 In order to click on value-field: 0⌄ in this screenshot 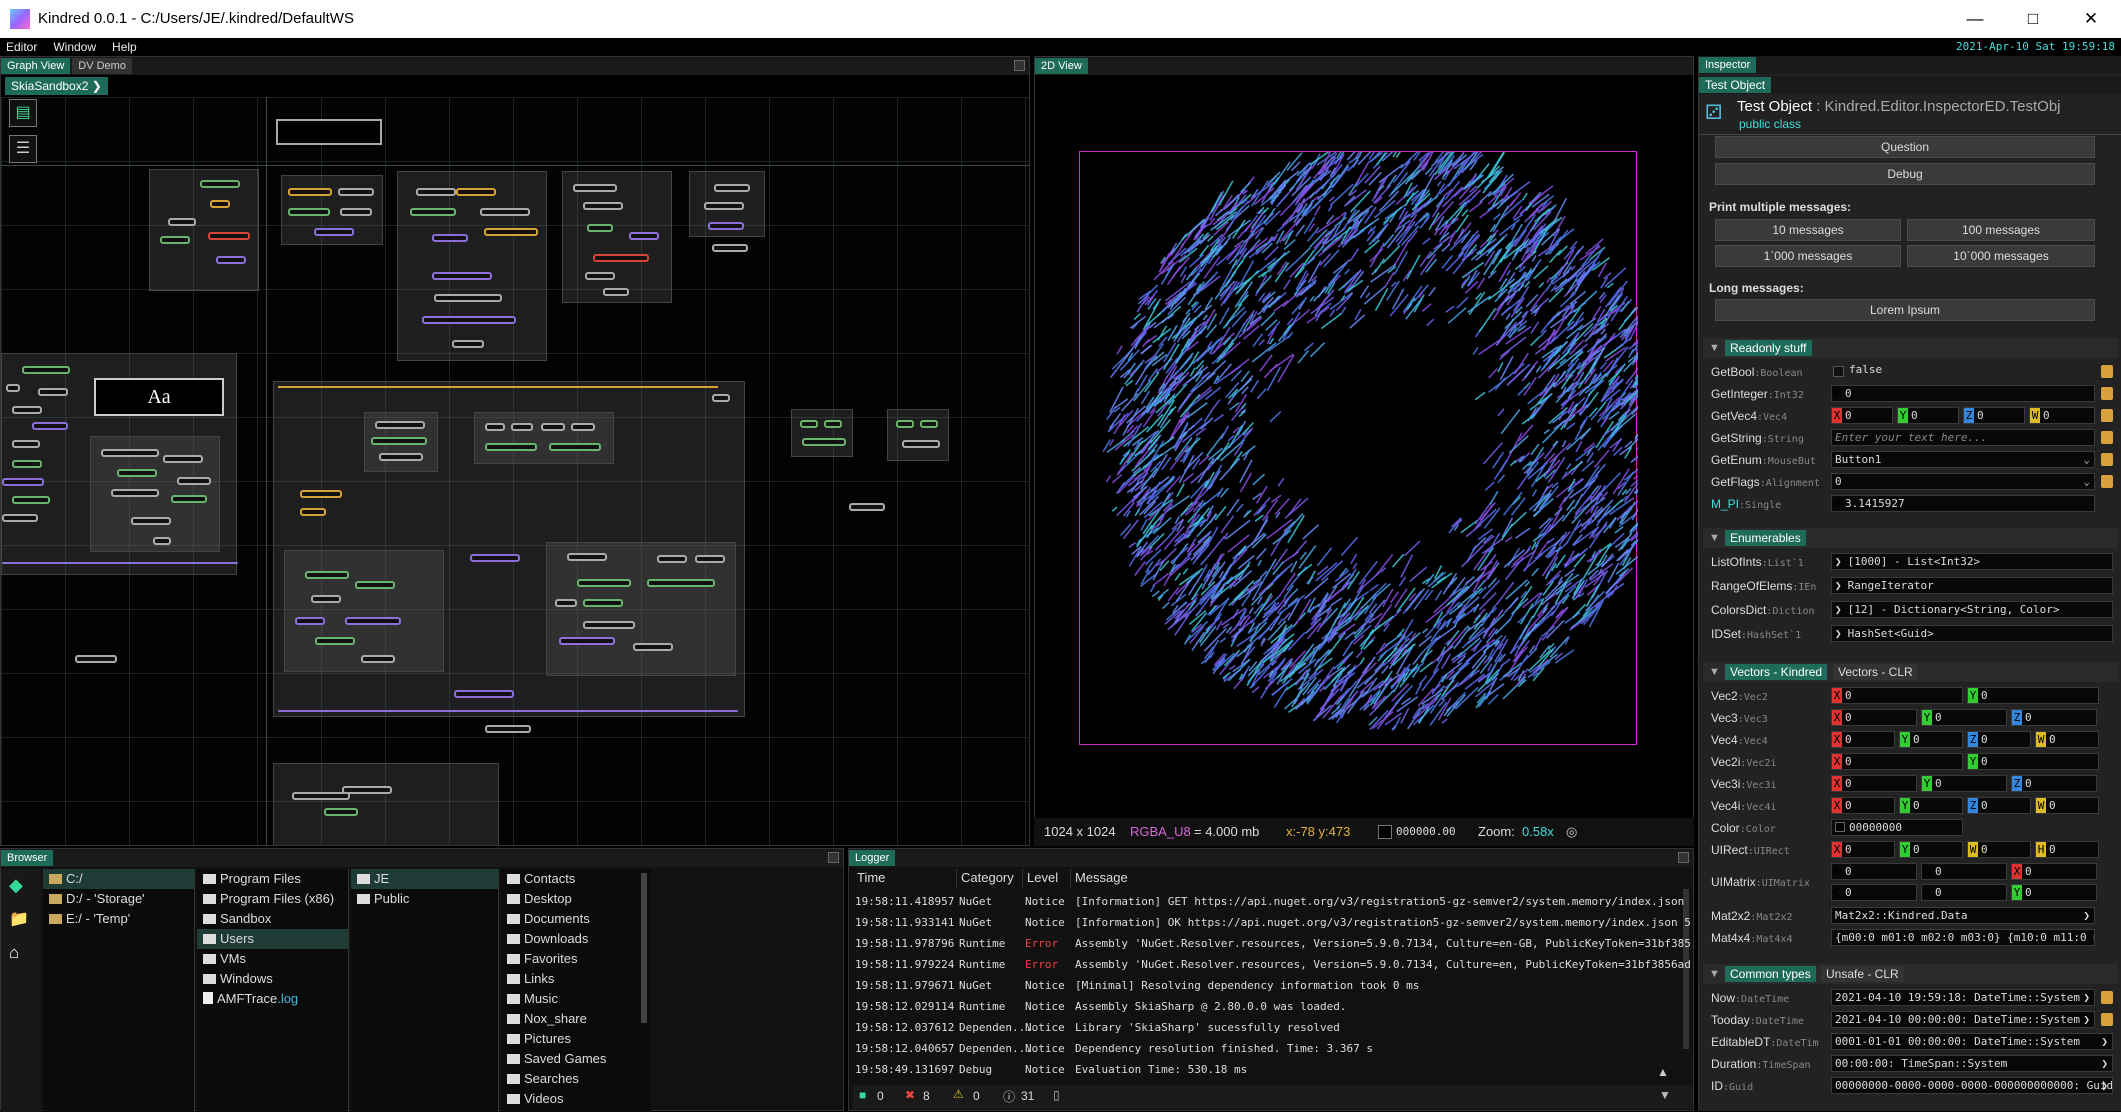, I will do `click(1963, 481)`.